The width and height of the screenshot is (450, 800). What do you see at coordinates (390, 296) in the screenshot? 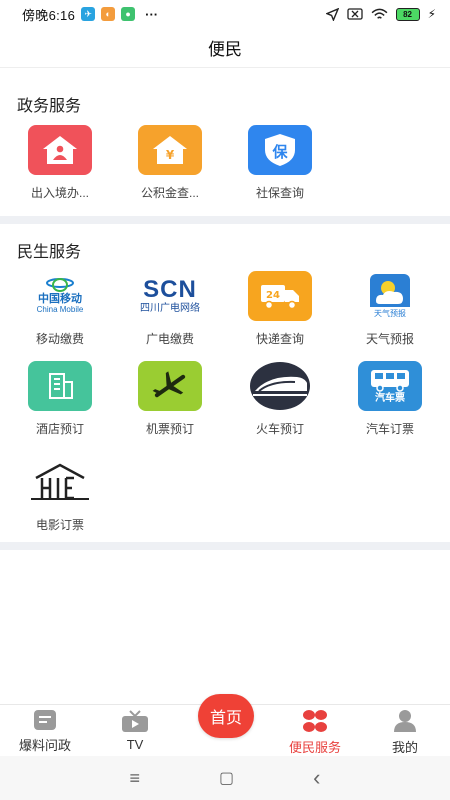
I see `weather-sun-cloud-icon: 天气预报` at bounding box center [390, 296].